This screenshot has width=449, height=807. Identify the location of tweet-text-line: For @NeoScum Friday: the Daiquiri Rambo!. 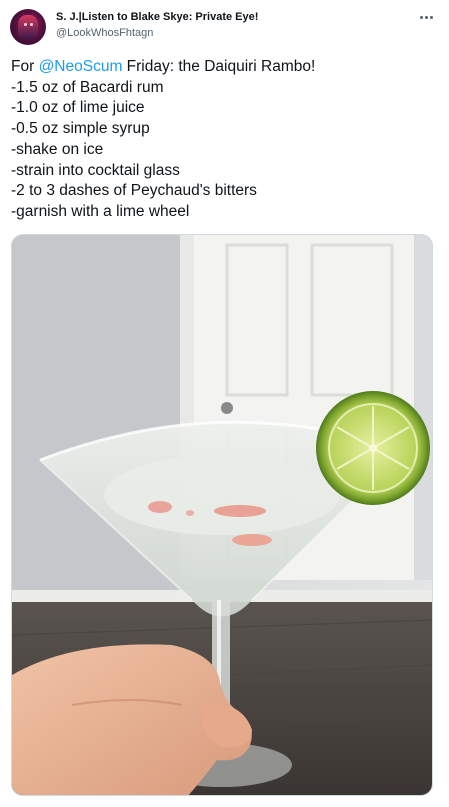
(223, 67).